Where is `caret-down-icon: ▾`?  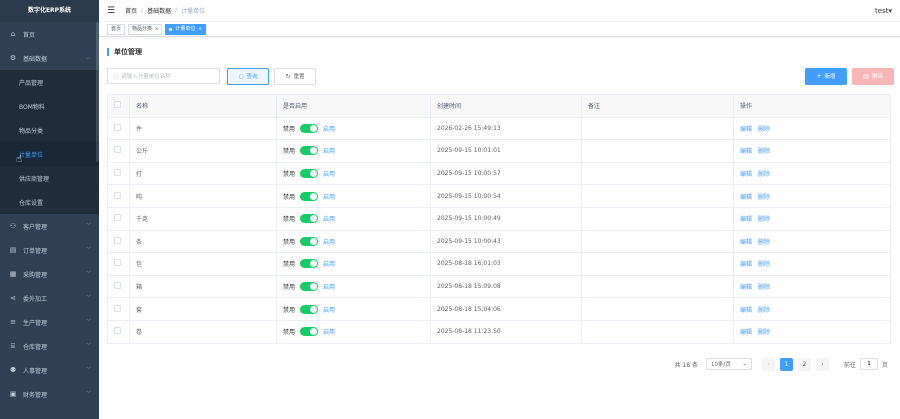
caret-down-icon: ▾ is located at coordinates (890, 10).